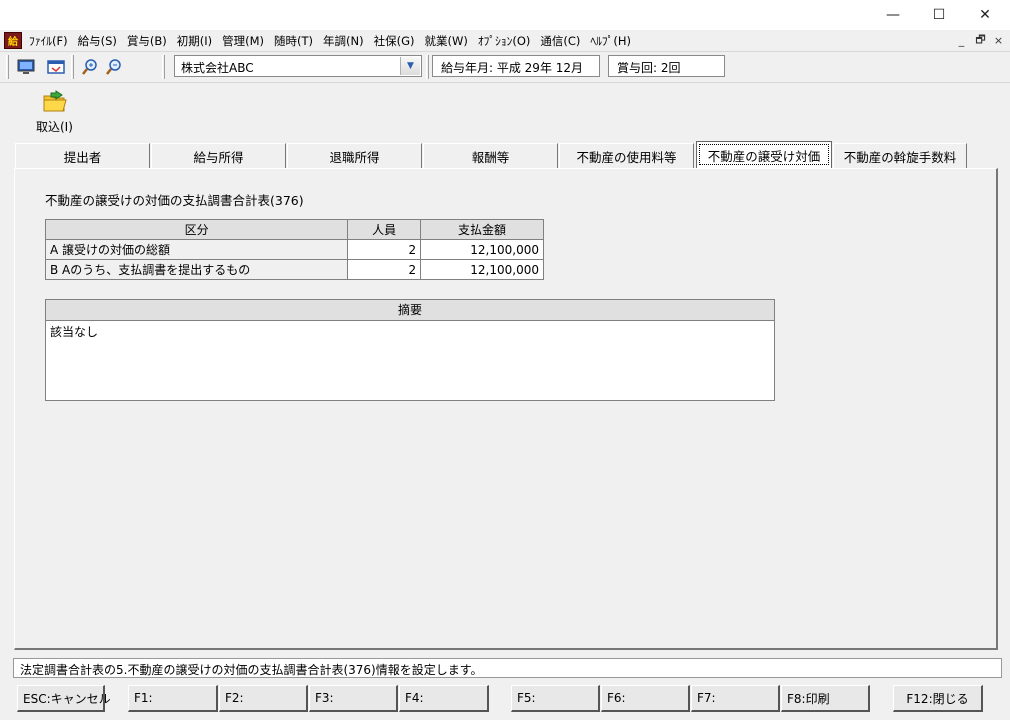 The width and height of the screenshot is (1010, 720). Describe the element at coordinates (13, 40) in the screenshot. I see `app-icon: 給` at that location.